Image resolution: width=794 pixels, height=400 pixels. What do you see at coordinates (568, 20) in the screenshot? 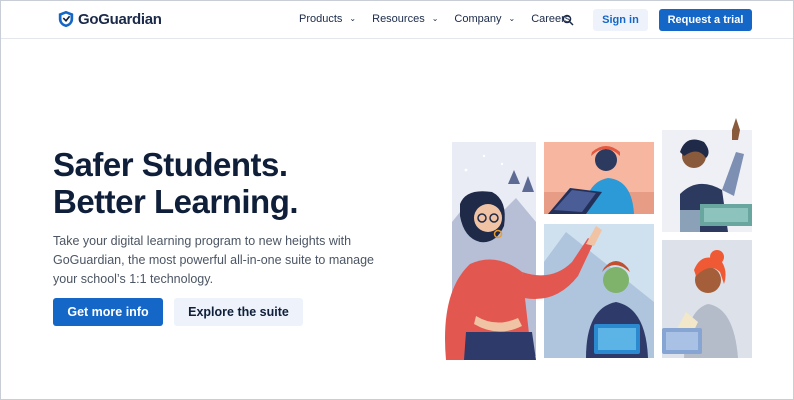
I see `search-icon` at bounding box center [568, 20].